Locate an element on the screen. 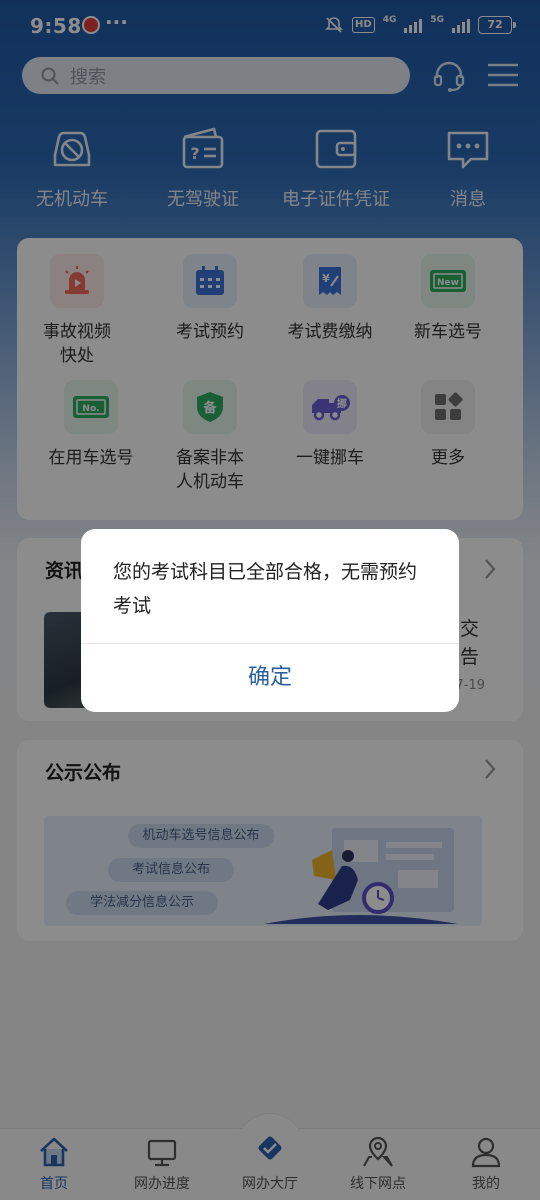  confirm-button: 确定 is located at coordinates (270, 678).